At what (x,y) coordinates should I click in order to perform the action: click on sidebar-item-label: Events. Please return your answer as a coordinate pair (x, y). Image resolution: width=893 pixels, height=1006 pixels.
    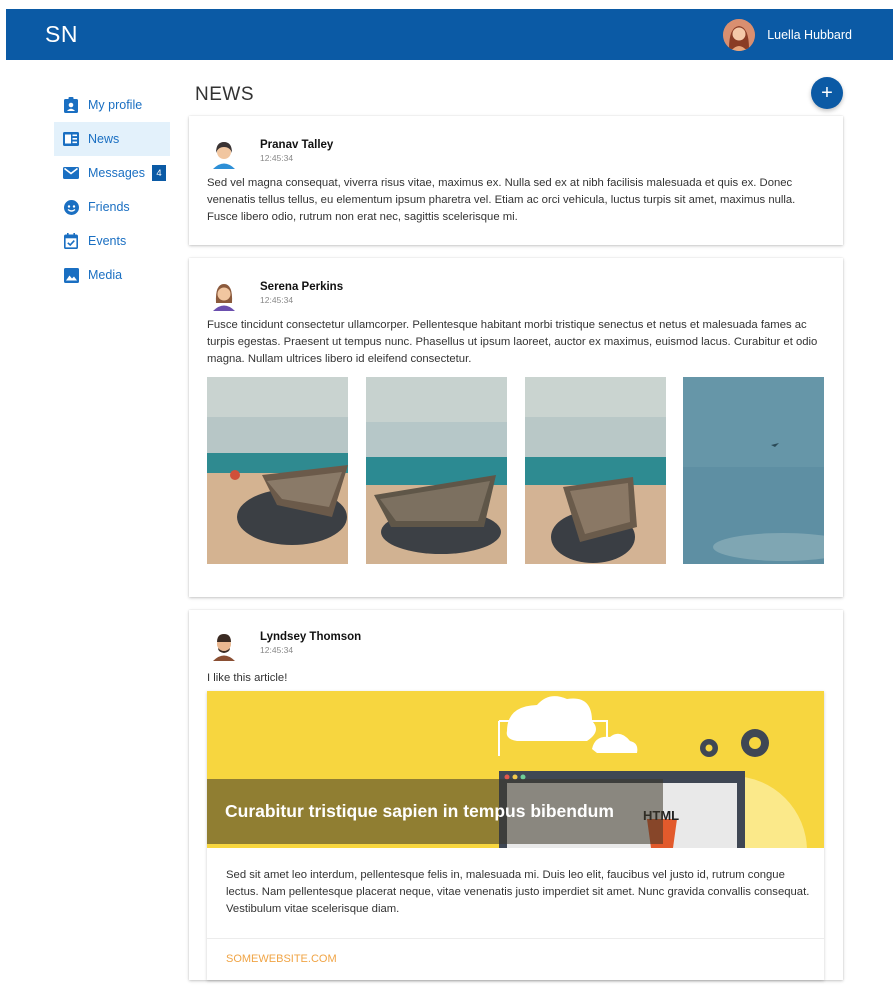
    Looking at the image, I should click on (107, 241).